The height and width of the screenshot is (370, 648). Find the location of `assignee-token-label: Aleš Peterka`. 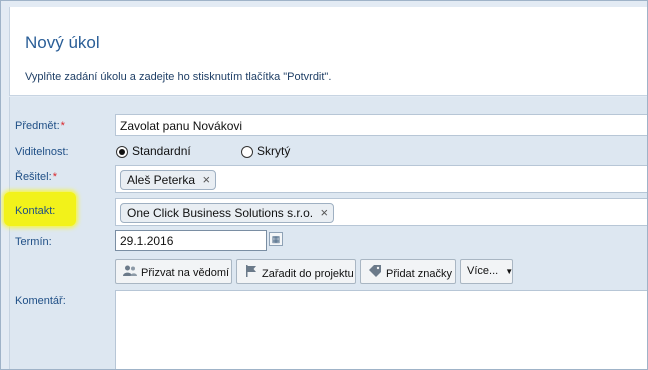

assignee-token-label: Aleš Peterka is located at coordinates (161, 180).